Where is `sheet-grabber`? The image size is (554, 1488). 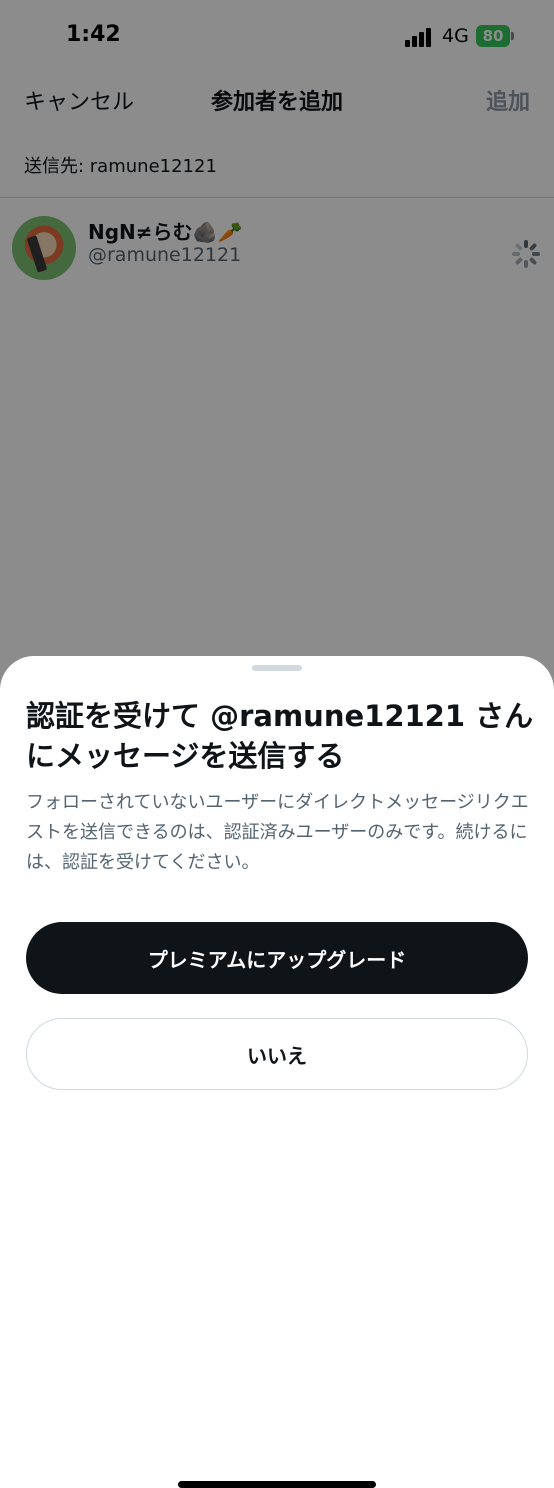
sheet-grabber is located at coordinates (277, 668).